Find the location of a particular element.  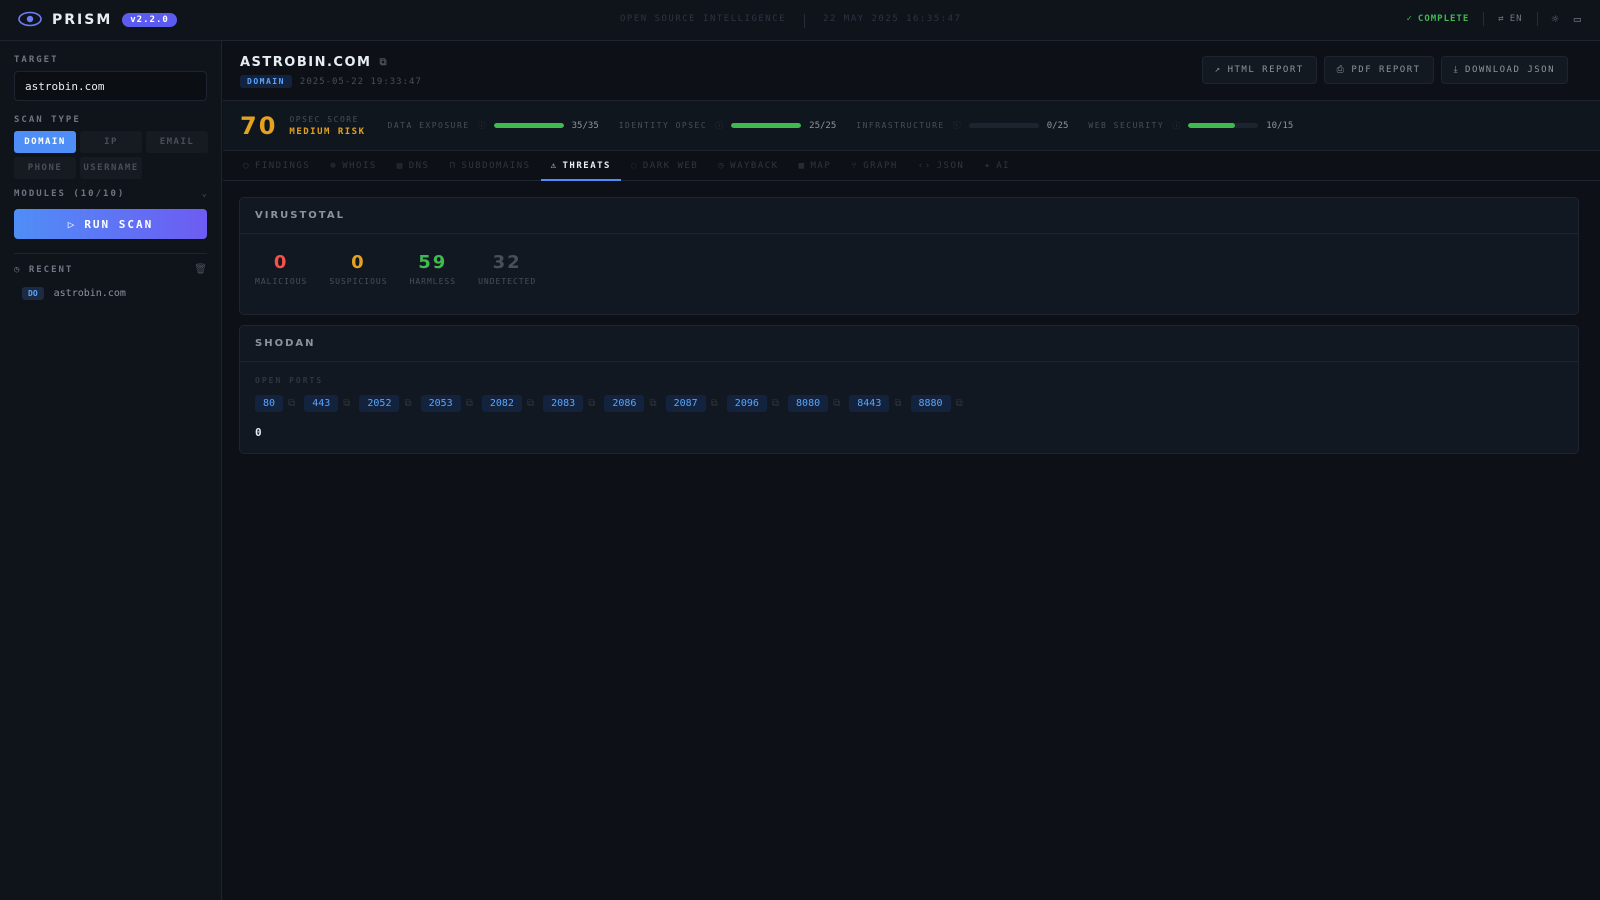

scan-type-selector: DOMAIN IP EMAIL PHONE USERNAME is located at coordinates (111, 155).